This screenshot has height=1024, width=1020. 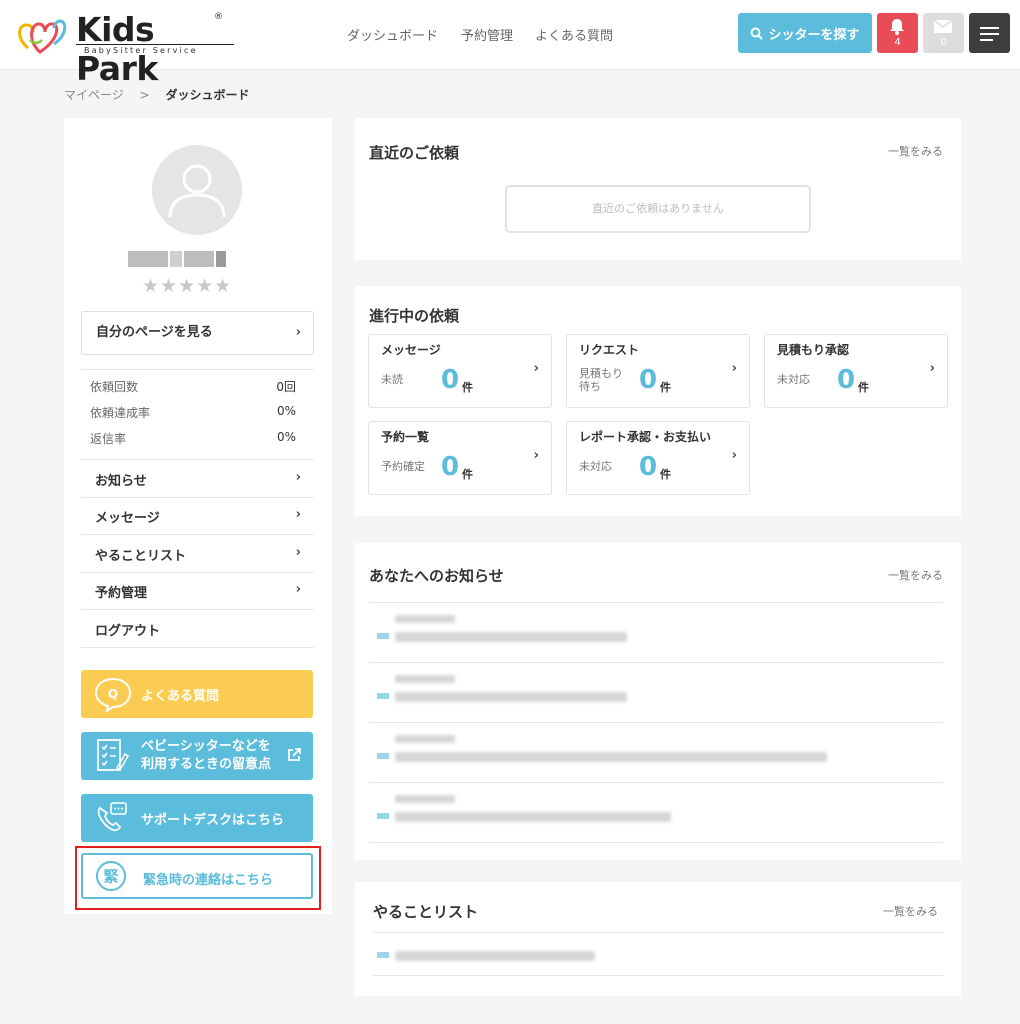 What do you see at coordinates (645, 437) in the screenshot?
I see `card-title: レポート承認・お支払い` at bounding box center [645, 437].